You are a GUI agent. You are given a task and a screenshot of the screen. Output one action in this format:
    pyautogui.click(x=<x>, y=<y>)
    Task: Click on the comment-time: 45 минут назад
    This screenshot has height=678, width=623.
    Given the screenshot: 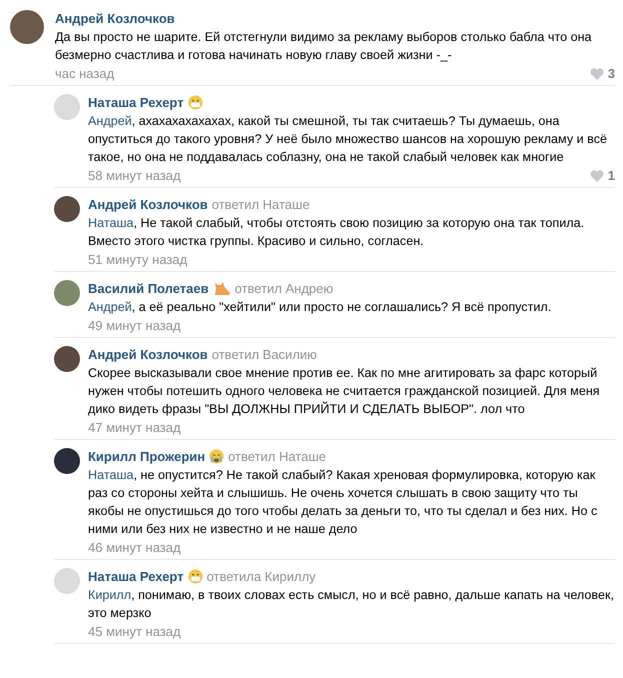 What is the action you would take?
    pyautogui.click(x=134, y=631)
    